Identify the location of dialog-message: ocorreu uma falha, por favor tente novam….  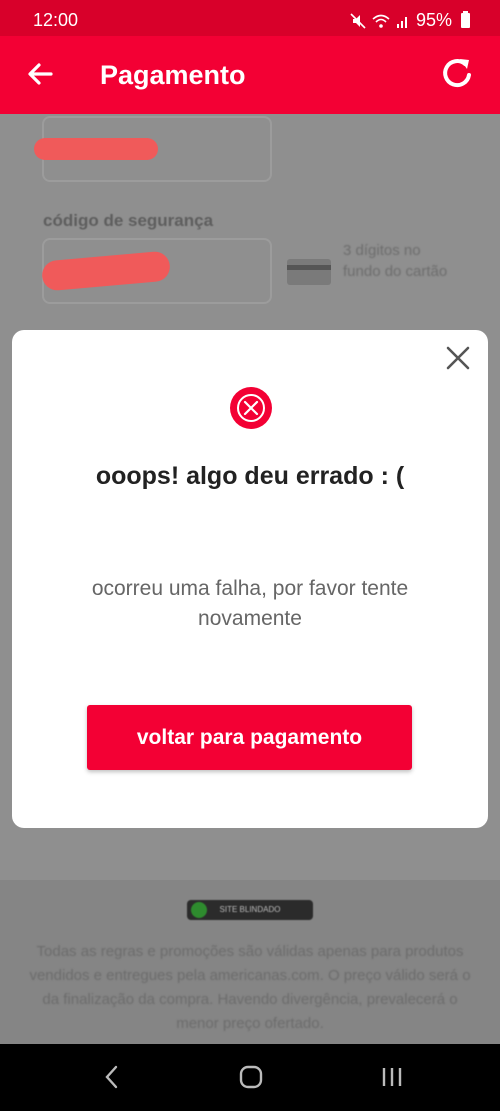
(250, 603).